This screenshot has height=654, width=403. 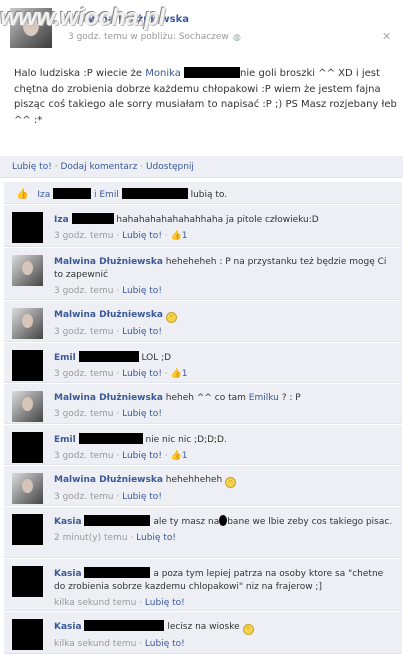 I want to click on mention-link: Monika, so click(x=163, y=73).